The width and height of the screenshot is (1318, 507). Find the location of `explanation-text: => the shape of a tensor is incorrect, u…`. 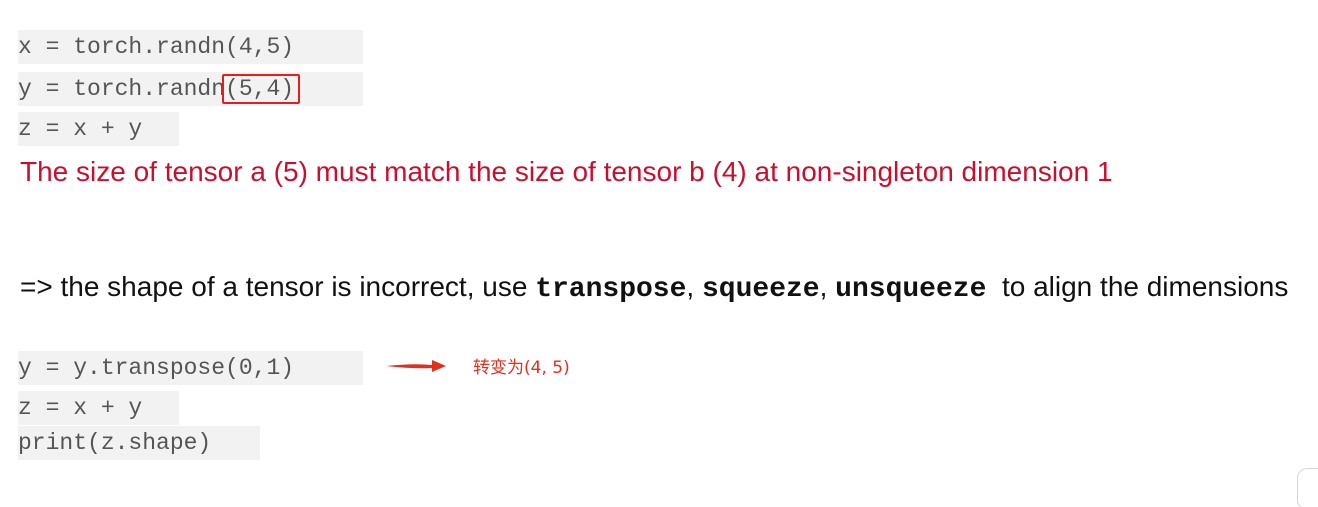

explanation-text: => the shape of a tensor is incorrect, u… is located at coordinates (665, 288).